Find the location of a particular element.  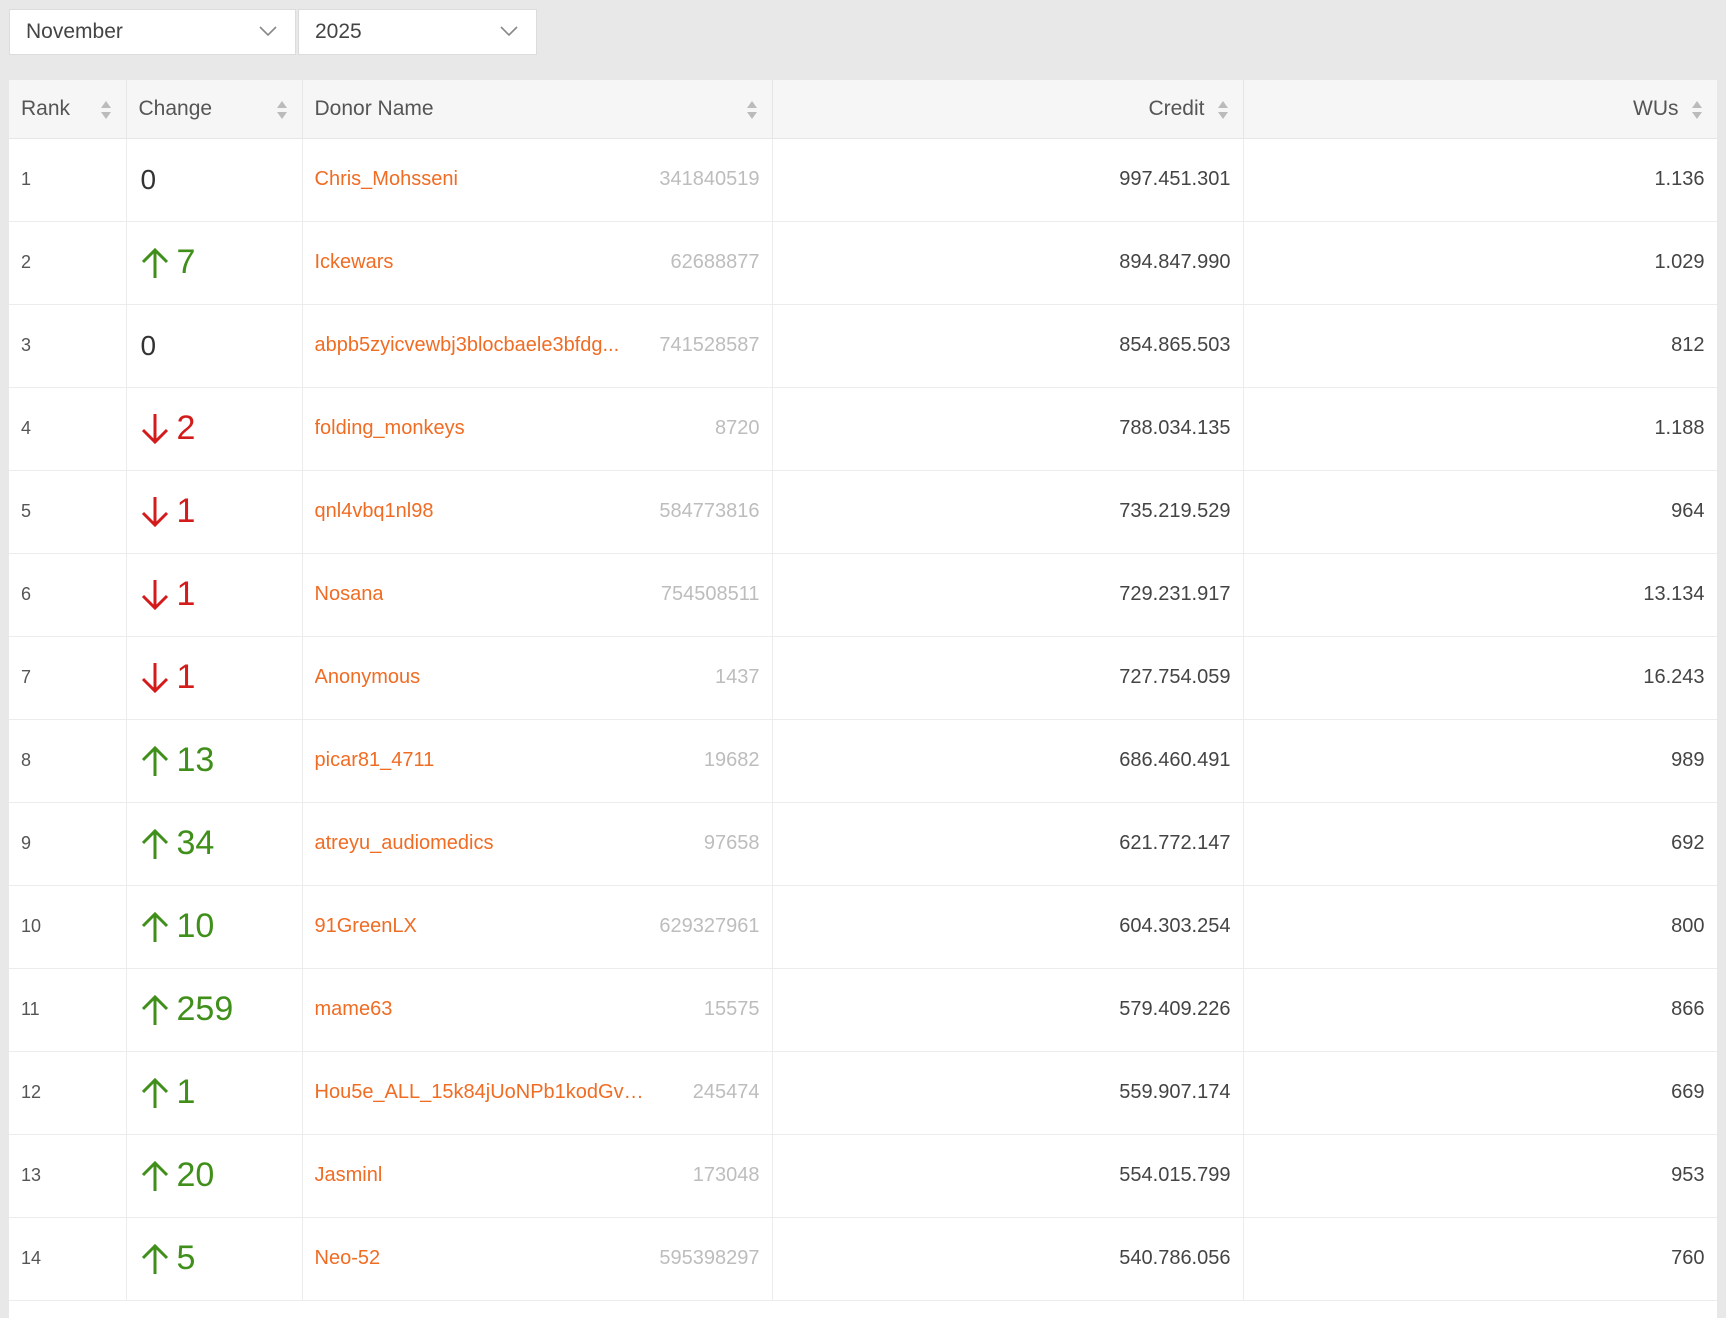

rank-cell: 5 is located at coordinates (68, 512).